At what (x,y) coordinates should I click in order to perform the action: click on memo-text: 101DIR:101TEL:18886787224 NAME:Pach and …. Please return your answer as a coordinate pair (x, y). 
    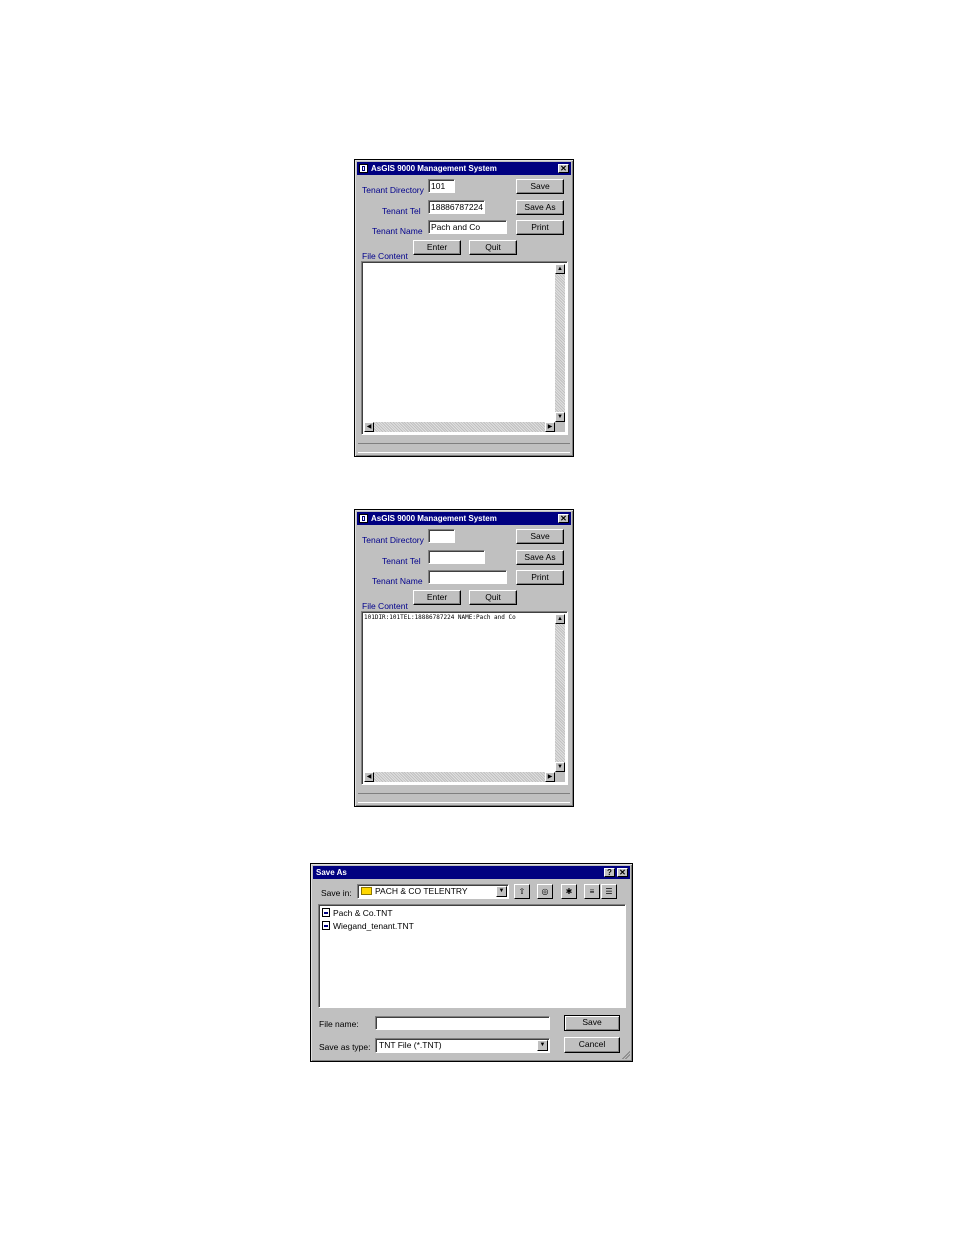
    Looking at the image, I should click on (440, 617).